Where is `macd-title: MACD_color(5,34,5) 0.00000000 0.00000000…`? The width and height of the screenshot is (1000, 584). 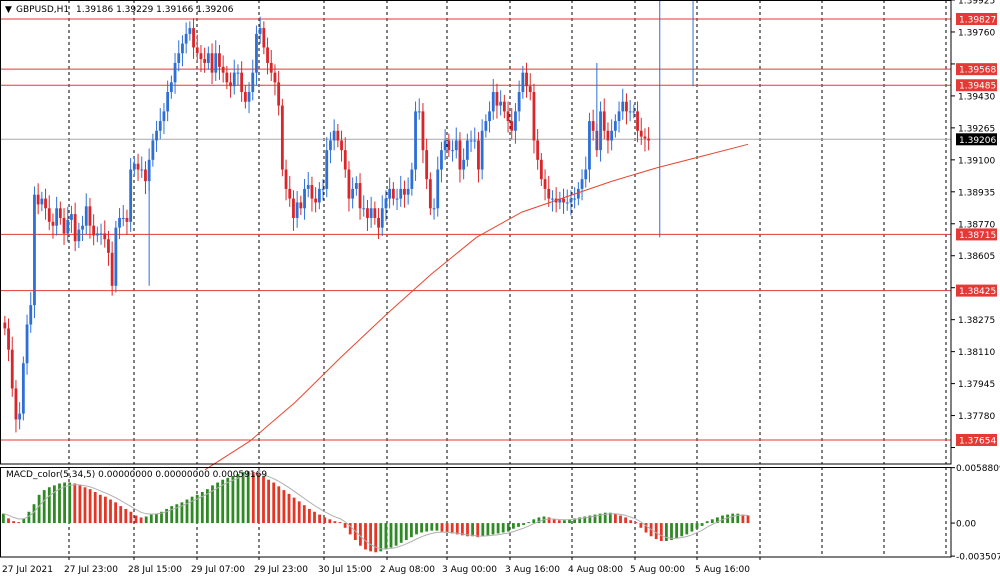
macd-title: MACD_color(5,34,5) 0.00000000 0.00000000… is located at coordinates (136, 475).